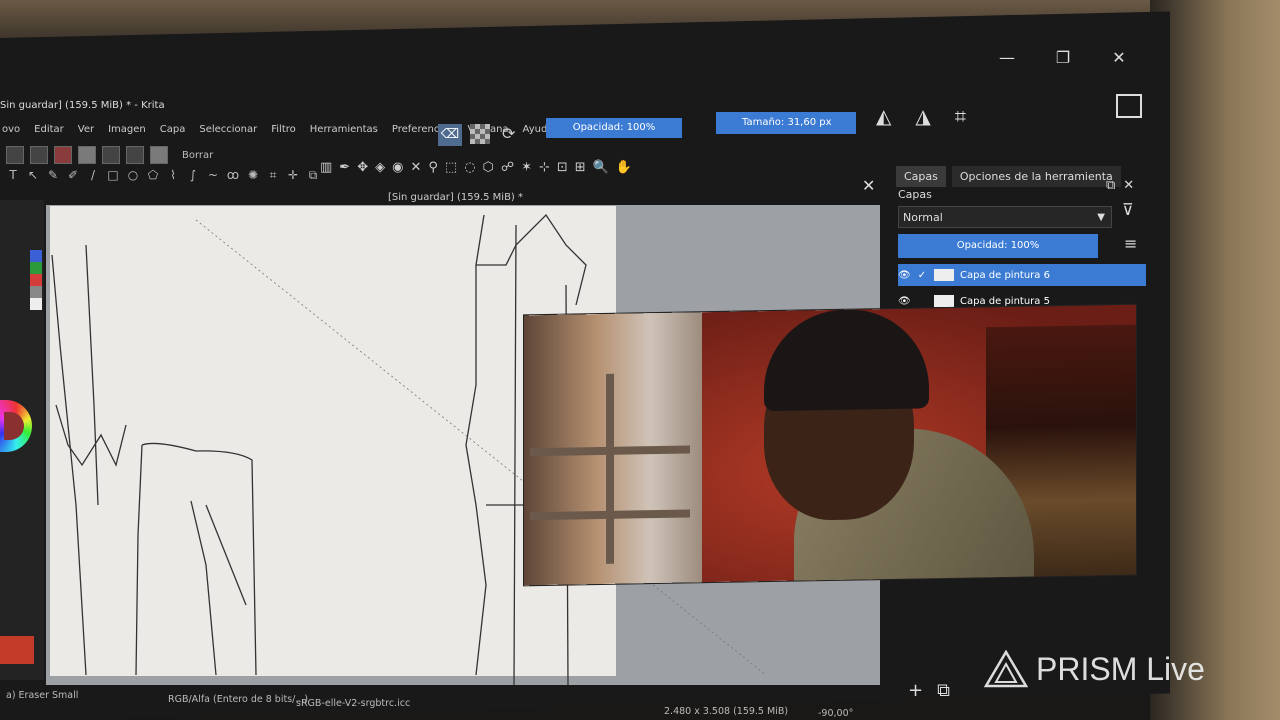 The width and height of the screenshot is (1280, 720). I want to click on blend-mode-select: Normal ▼, so click(1005, 217).